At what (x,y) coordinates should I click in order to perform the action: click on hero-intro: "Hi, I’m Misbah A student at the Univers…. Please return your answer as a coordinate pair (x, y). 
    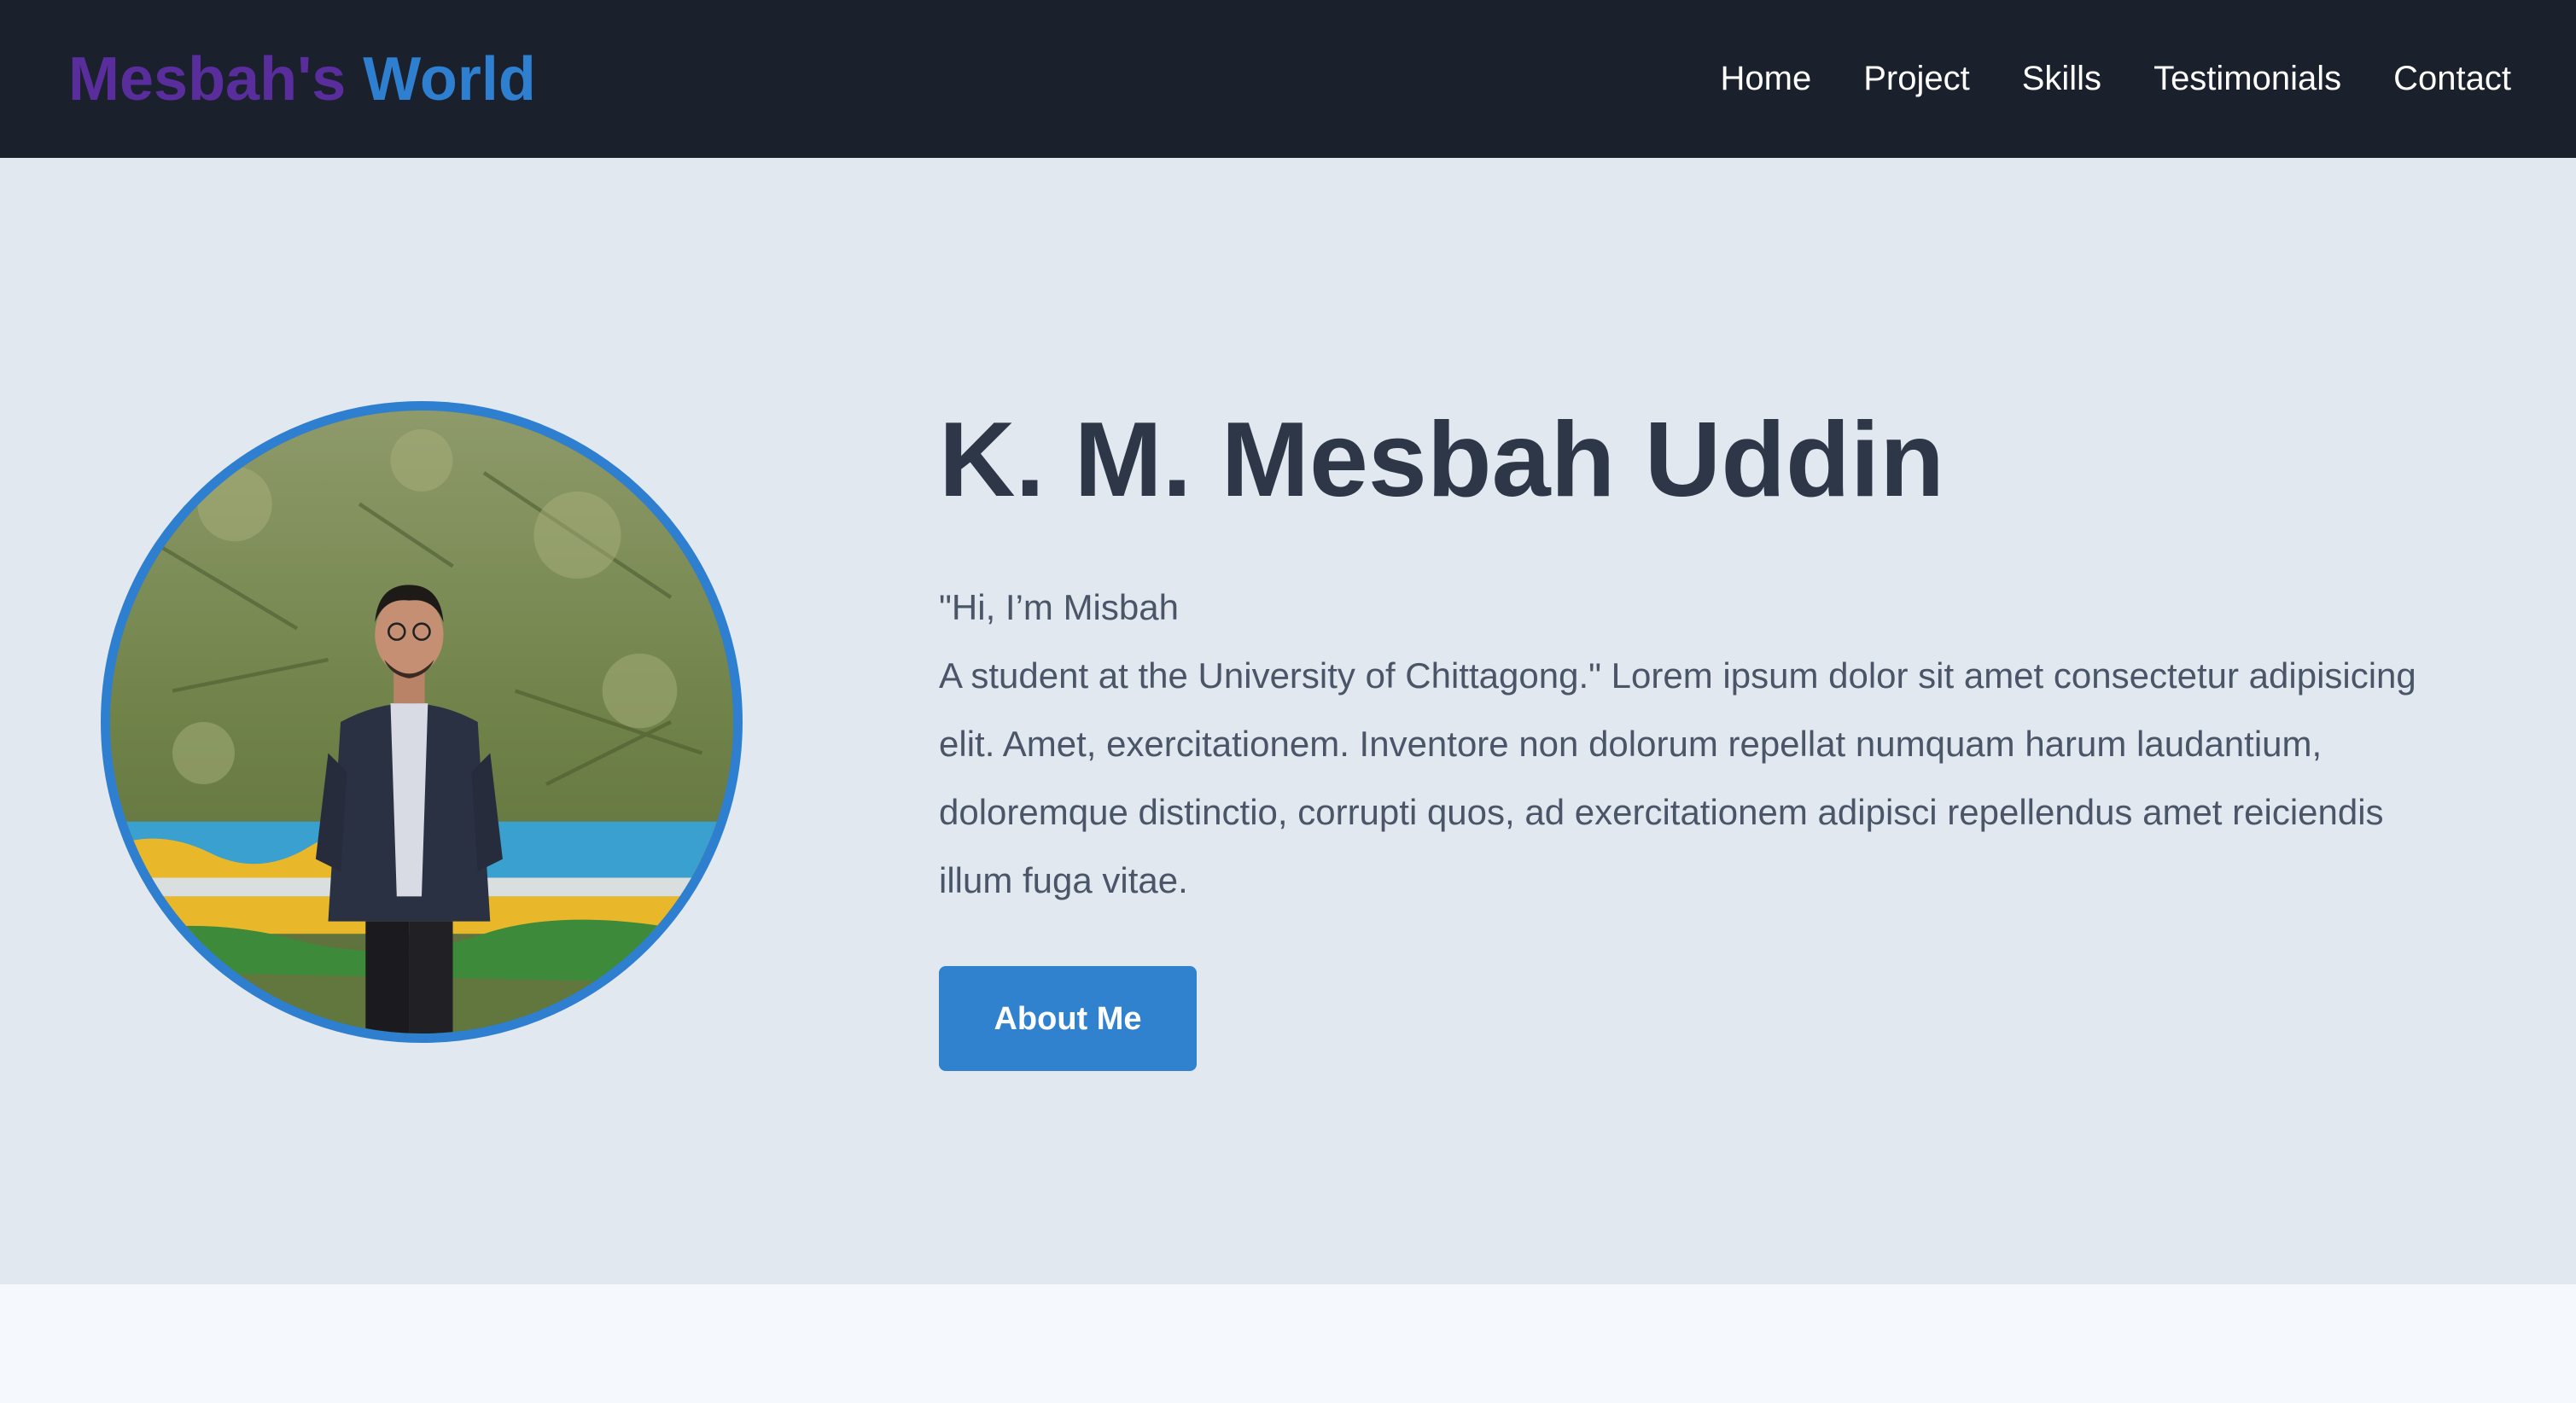
    Looking at the image, I should click on (1690, 744).